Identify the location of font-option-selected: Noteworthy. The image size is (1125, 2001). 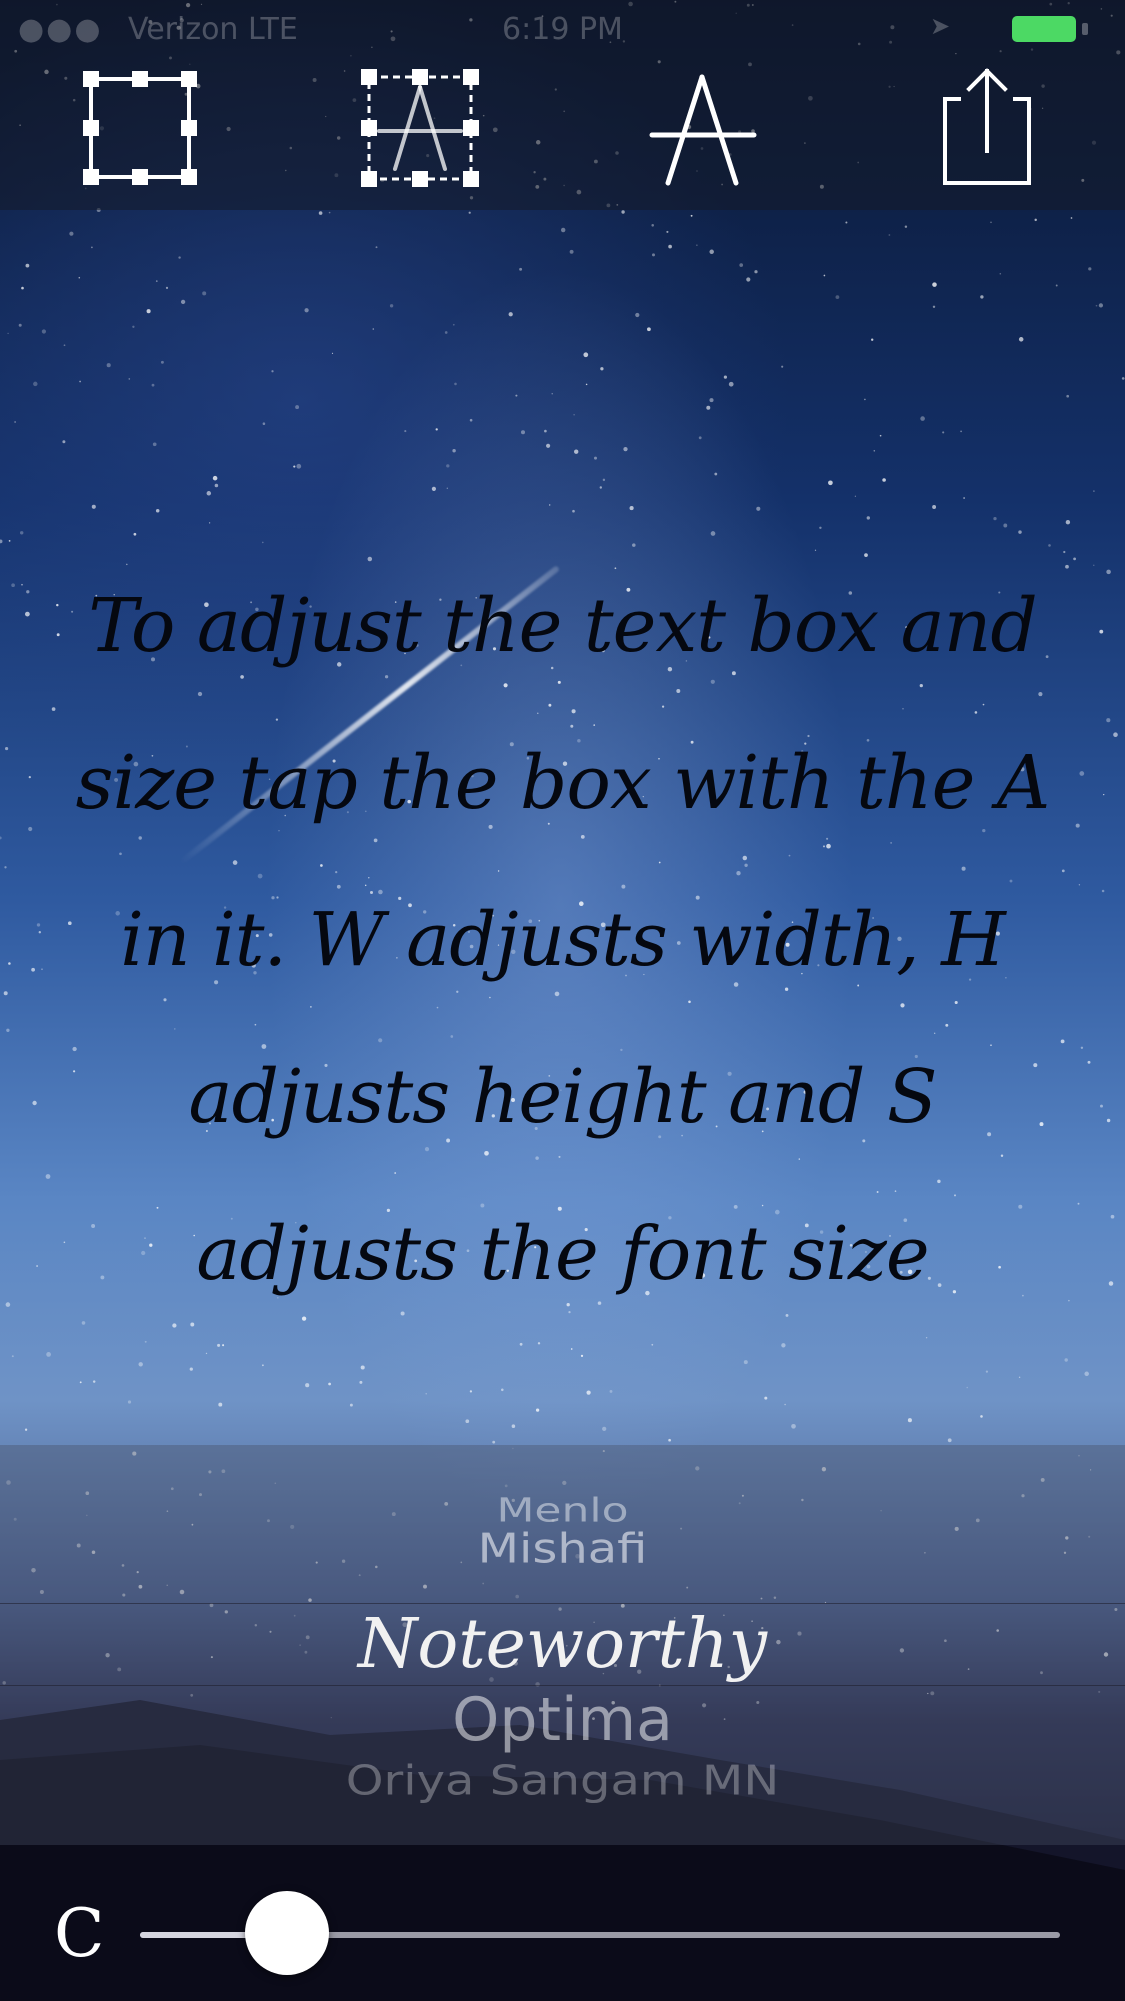
(562, 1644).